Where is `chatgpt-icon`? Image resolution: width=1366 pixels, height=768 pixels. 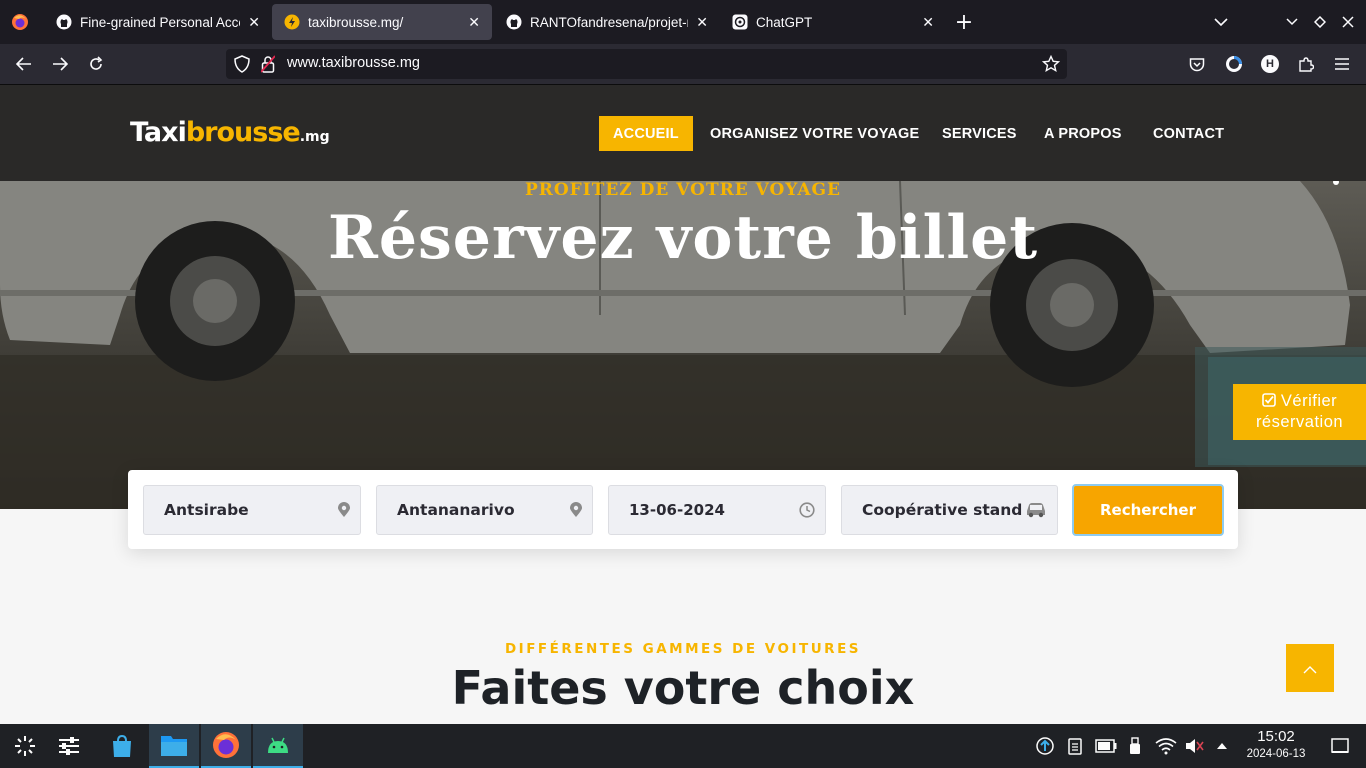
chatgpt-icon is located at coordinates (740, 22).